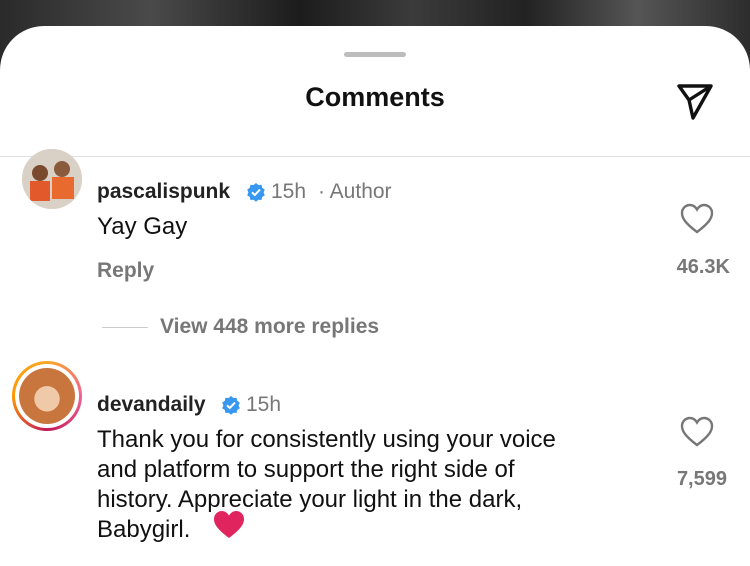 The height and width of the screenshot is (566, 750). Describe the element at coordinates (375, 54) in the screenshot. I see `drag-handle` at that location.